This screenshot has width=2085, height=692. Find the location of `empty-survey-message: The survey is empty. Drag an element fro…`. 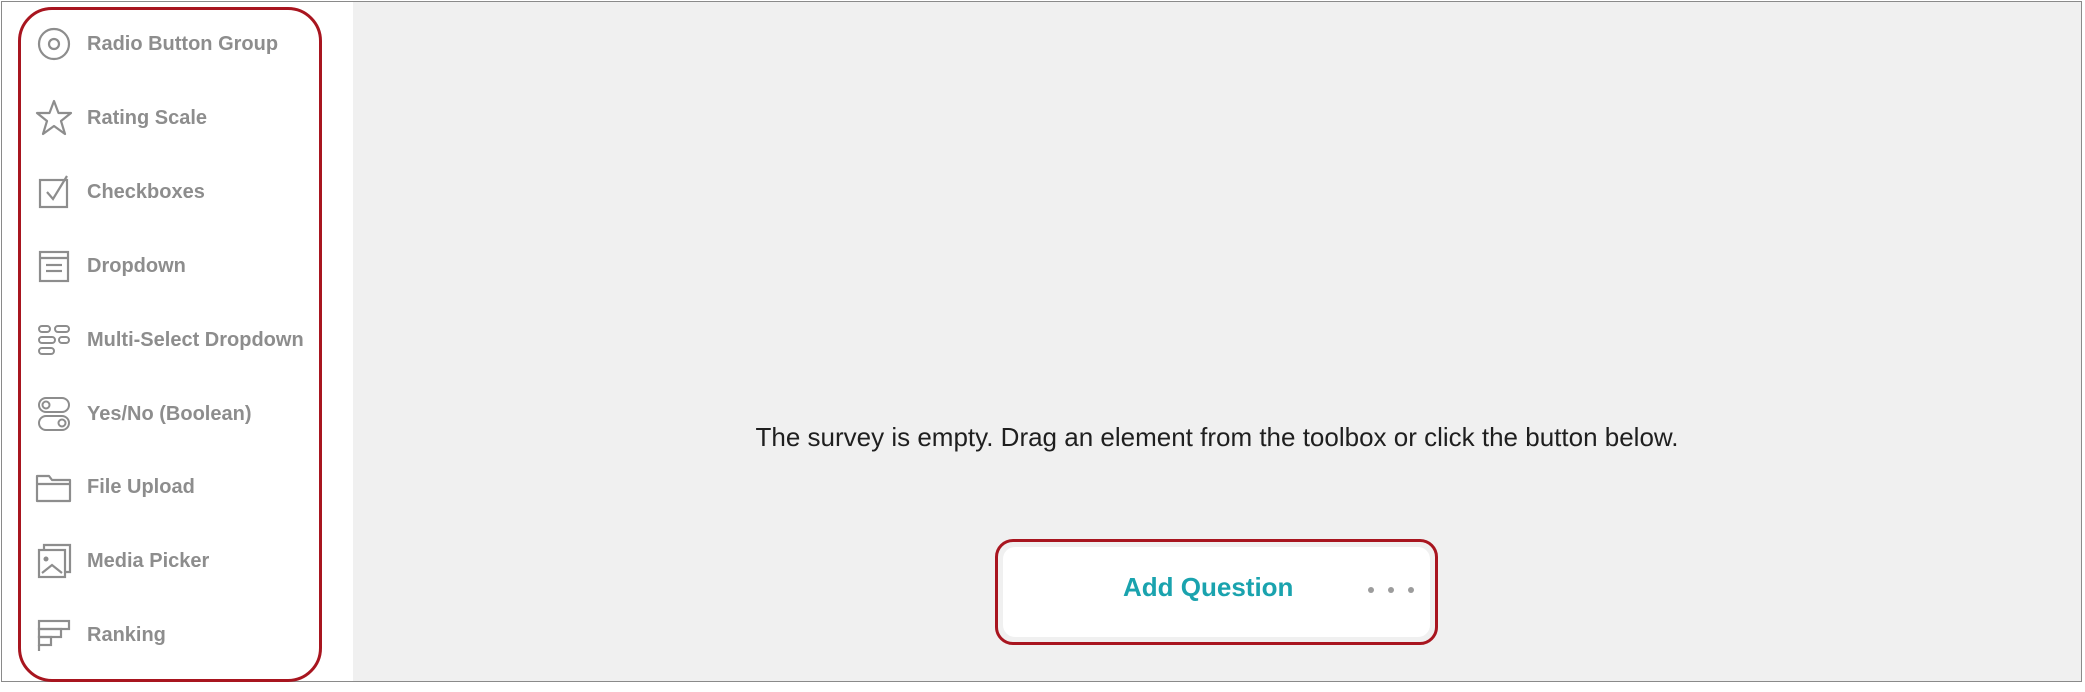

empty-survey-message: The survey is empty. Drag an element fro… is located at coordinates (1217, 437).